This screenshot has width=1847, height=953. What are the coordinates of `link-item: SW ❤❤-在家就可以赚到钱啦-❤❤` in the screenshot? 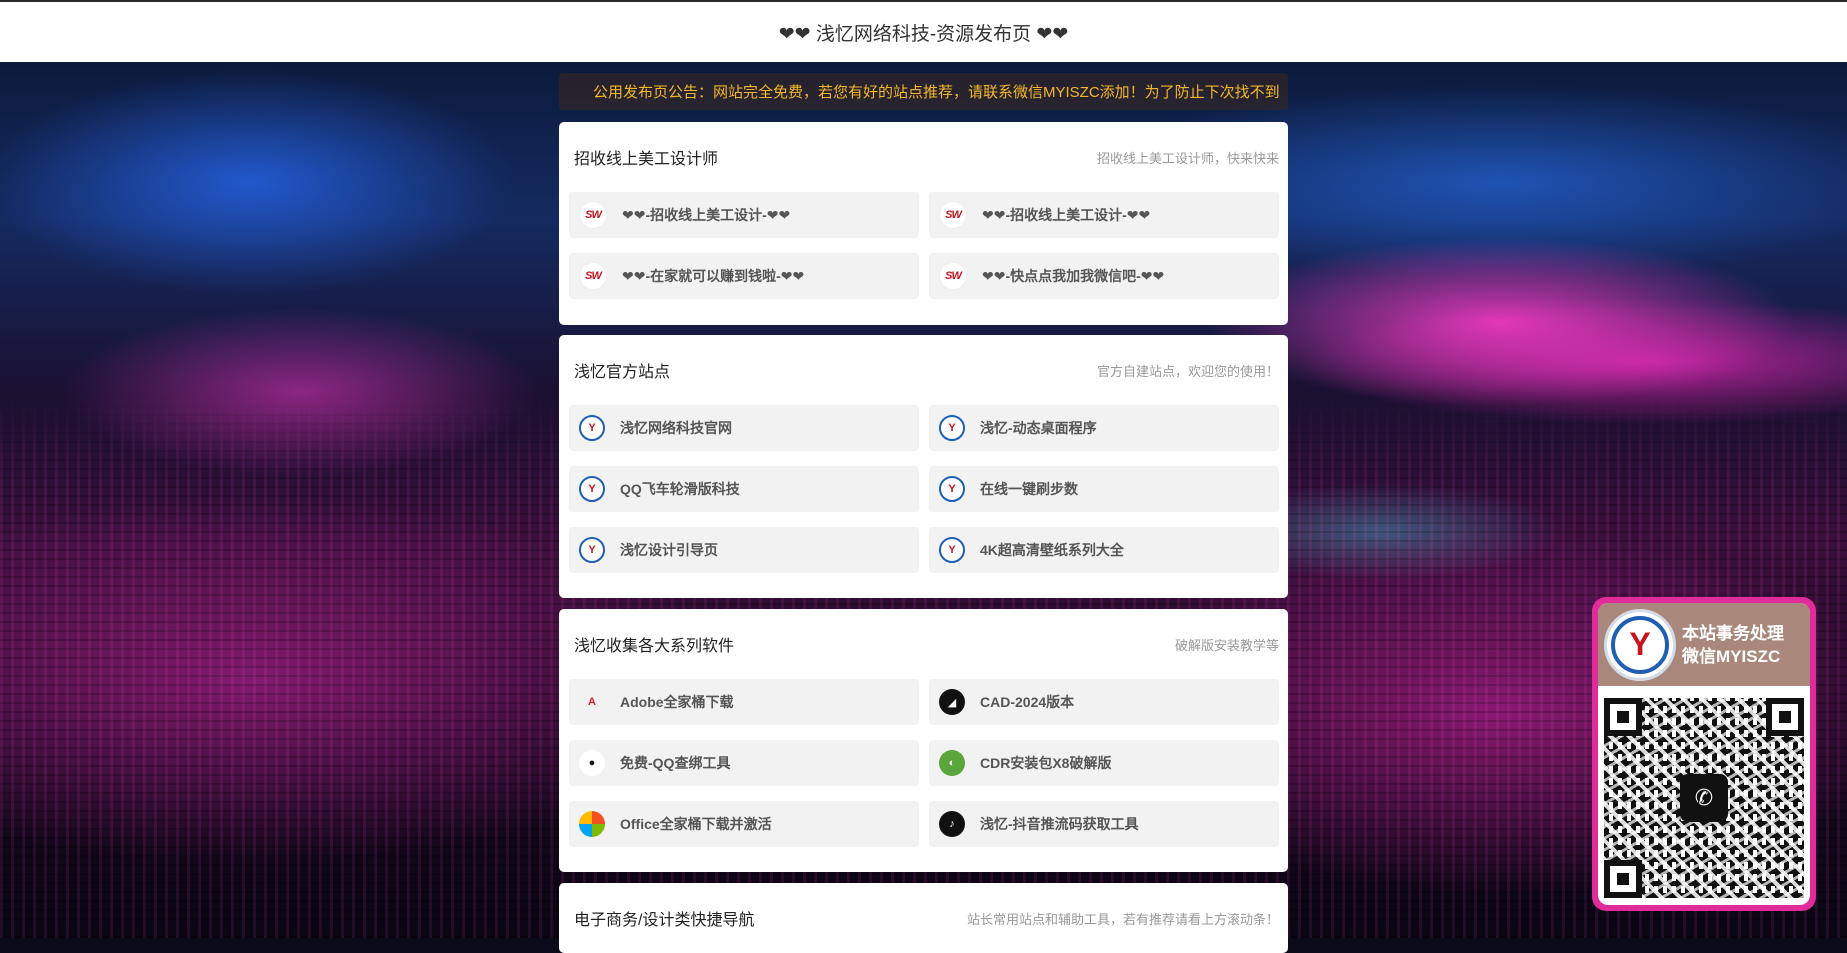 It's located at (744, 276).